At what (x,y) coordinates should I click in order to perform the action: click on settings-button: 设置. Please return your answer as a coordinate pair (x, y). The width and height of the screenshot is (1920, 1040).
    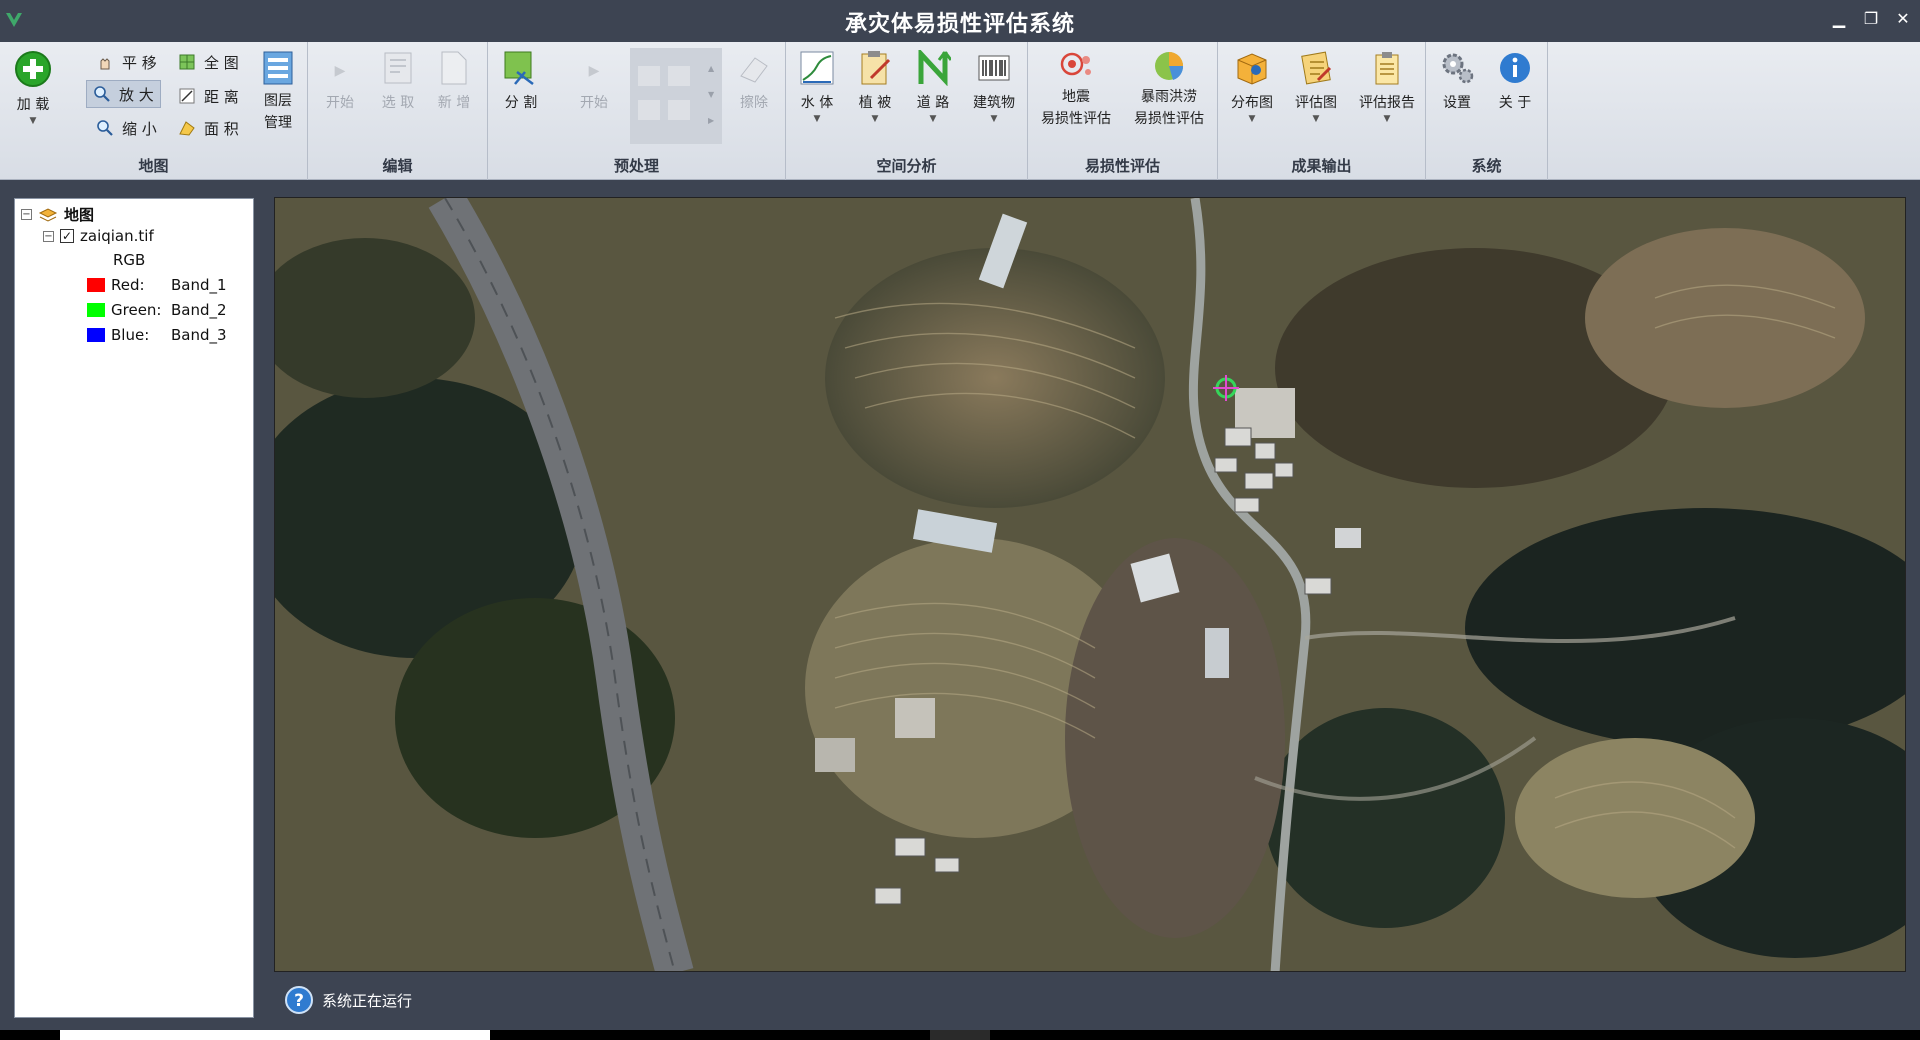
    Looking at the image, I should click on (1457, 81).